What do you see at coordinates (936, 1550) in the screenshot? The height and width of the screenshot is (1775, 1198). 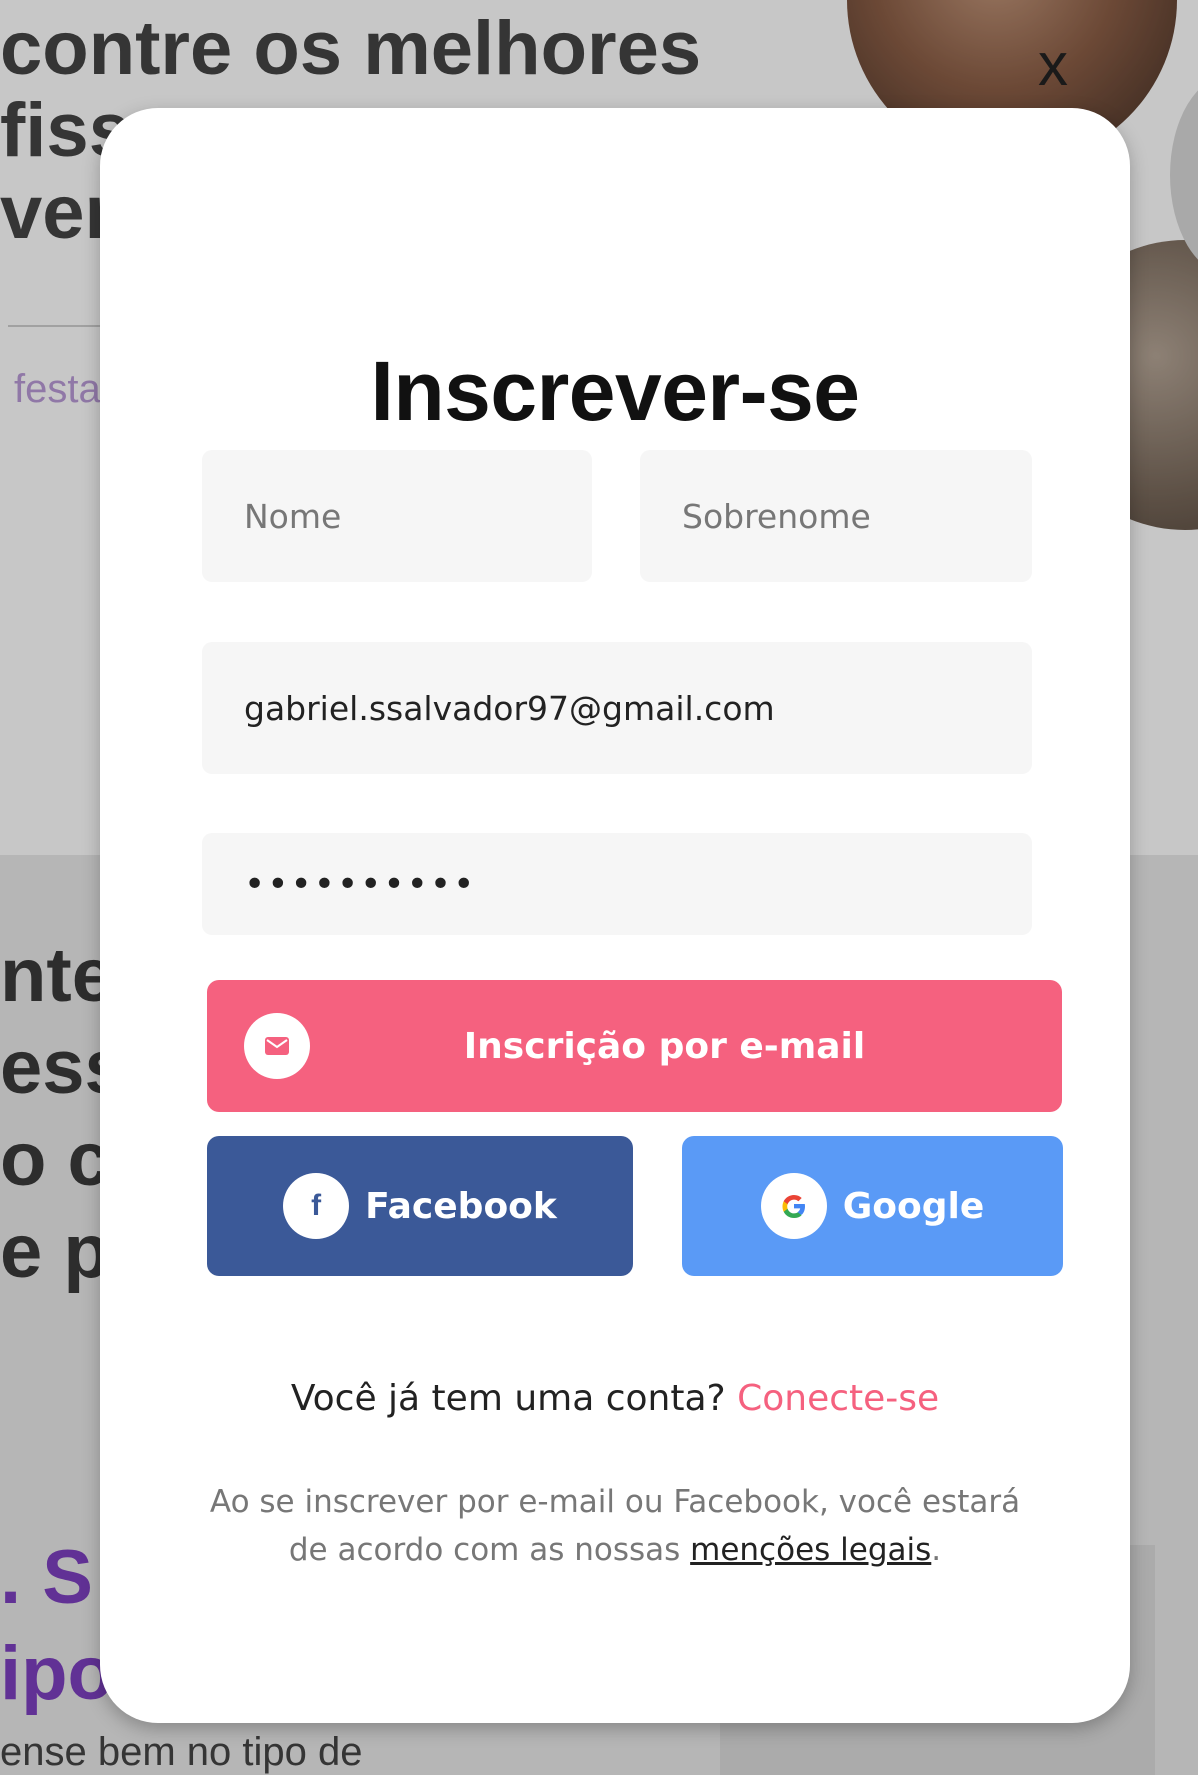 I see `legal-period: .` at bounding box center [936, 1550].